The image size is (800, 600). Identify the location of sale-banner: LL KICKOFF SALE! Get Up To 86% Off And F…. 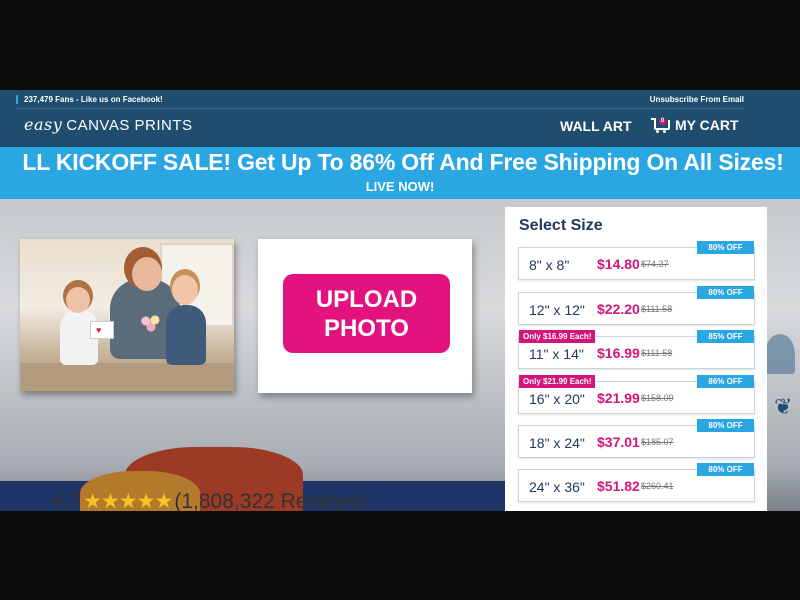
(400, 173).